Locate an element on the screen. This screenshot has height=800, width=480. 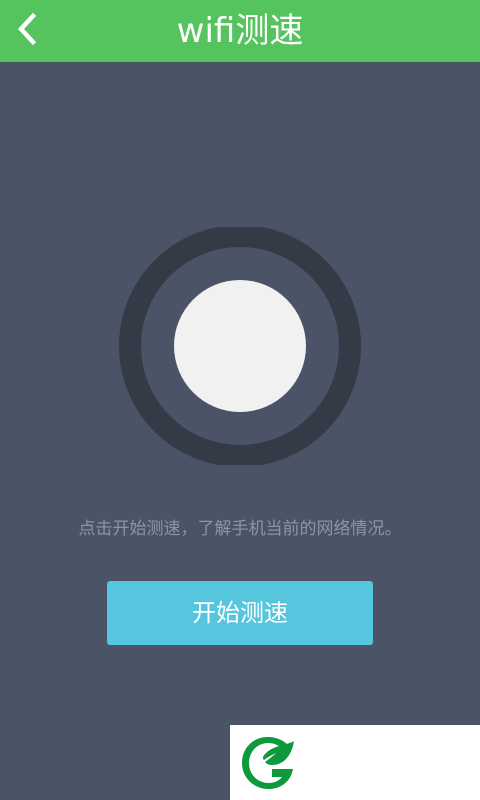
gauge-center-button is located at coordinates (240, 346).